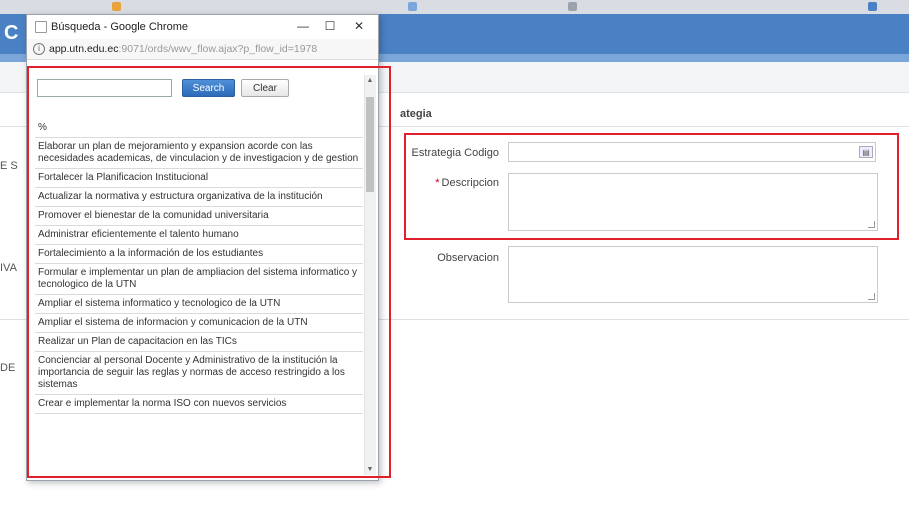  I want to click on app-logo: C, so click(11, 33).